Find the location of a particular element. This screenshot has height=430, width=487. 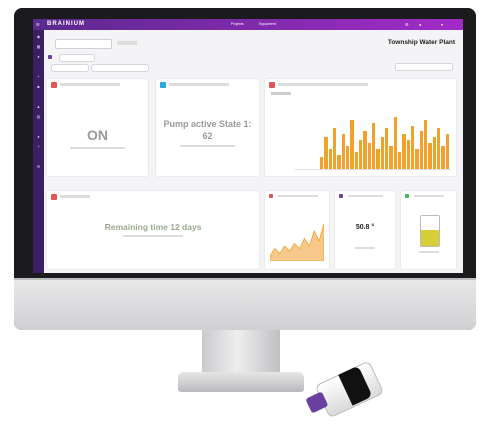

tank-caption is located at coordinates (429, 252).